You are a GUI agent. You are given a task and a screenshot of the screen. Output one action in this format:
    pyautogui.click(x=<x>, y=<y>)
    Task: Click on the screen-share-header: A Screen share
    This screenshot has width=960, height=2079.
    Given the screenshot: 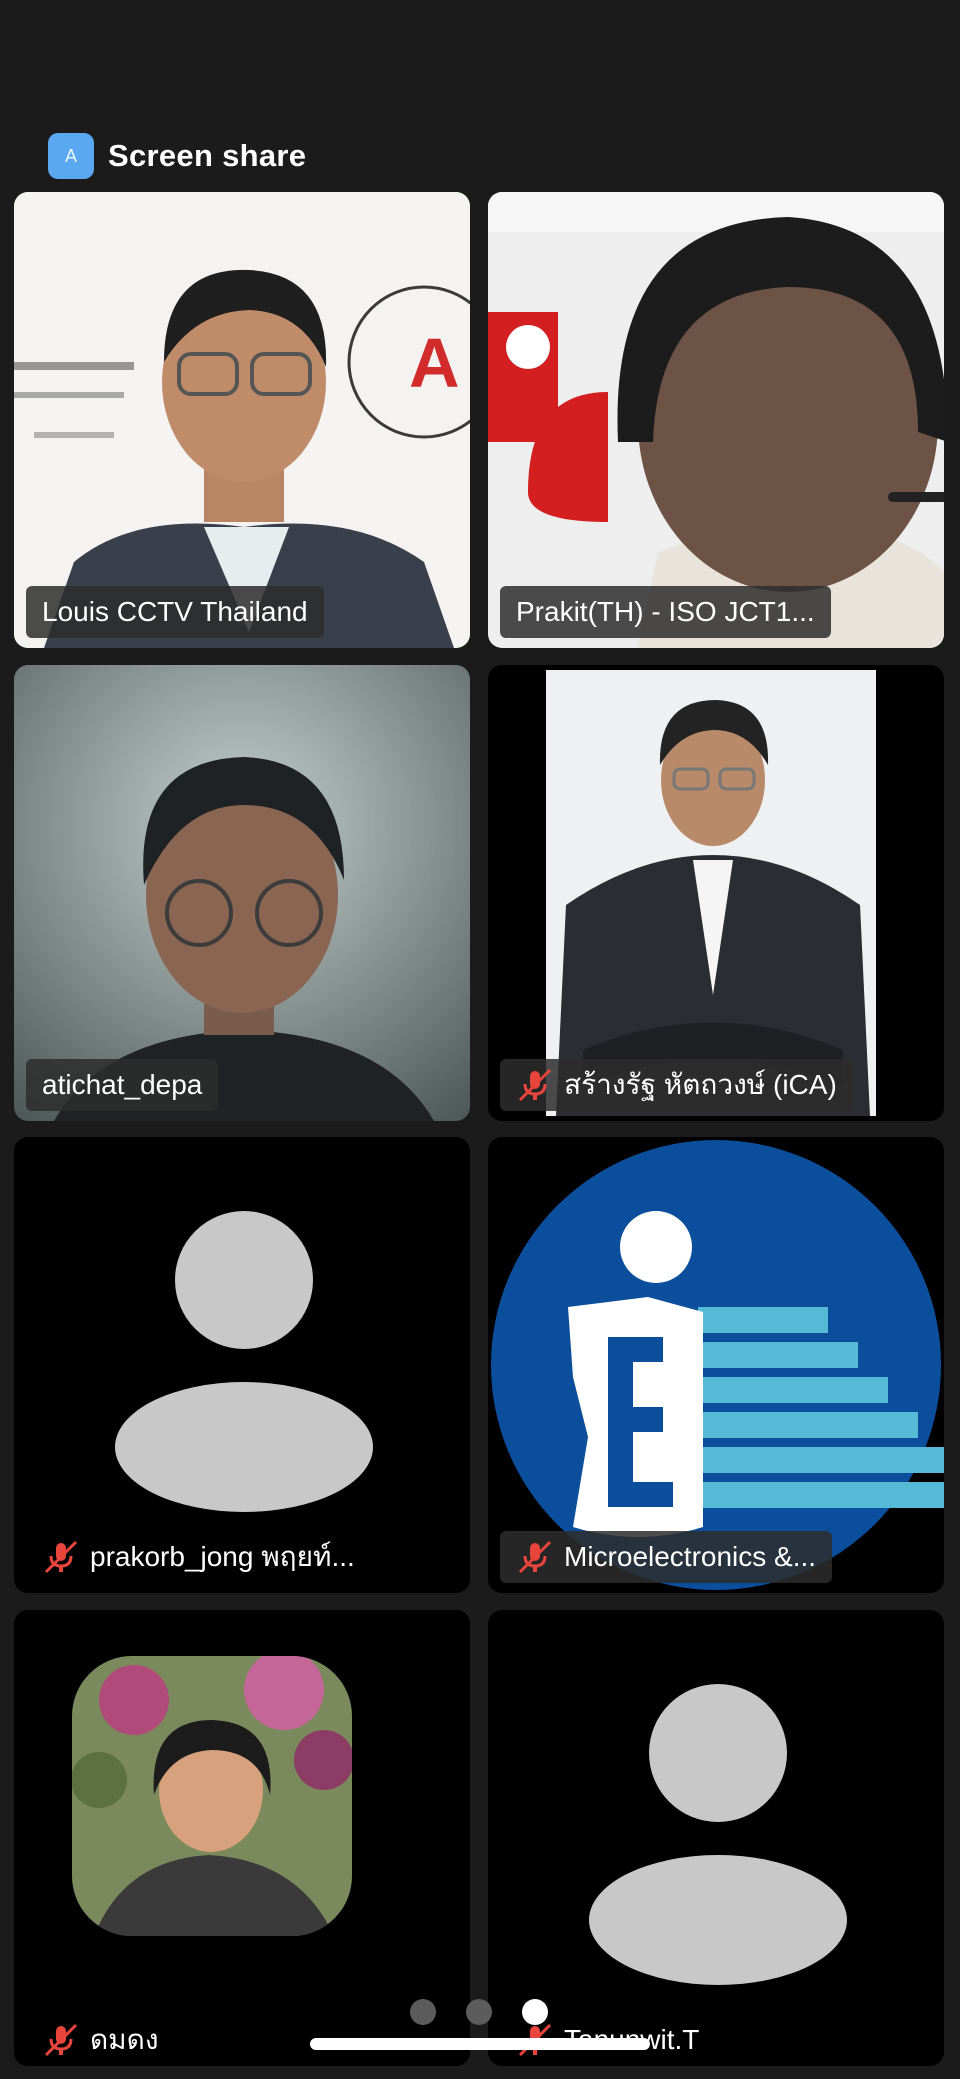 What is the action you would take?
    pyautogui.click(x=177, y=156)
    